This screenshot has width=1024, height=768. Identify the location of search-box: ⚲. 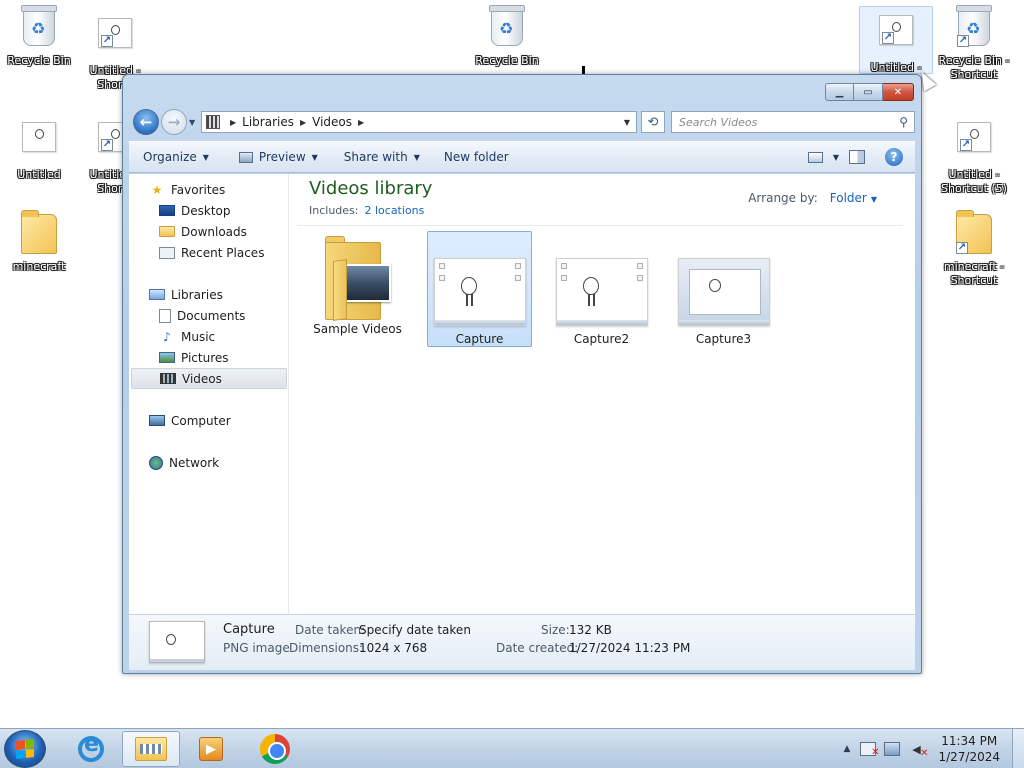
(793, 122).